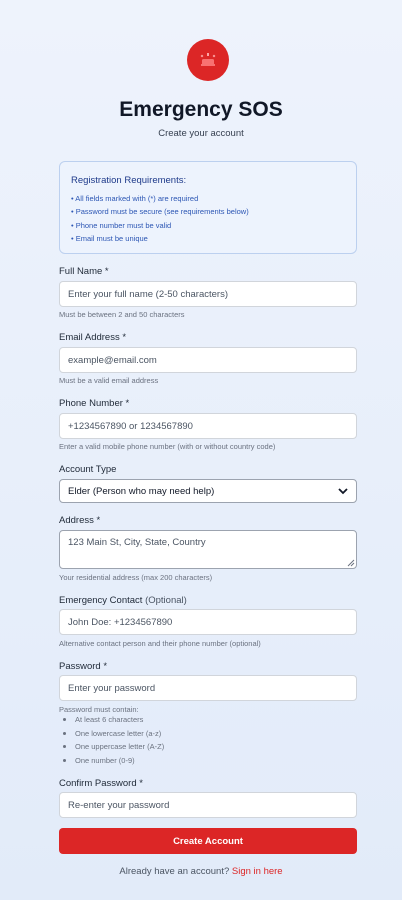 The width and height of the screenshot is (402, 900). I want to click on confirm-password-input, so click(208, 805).